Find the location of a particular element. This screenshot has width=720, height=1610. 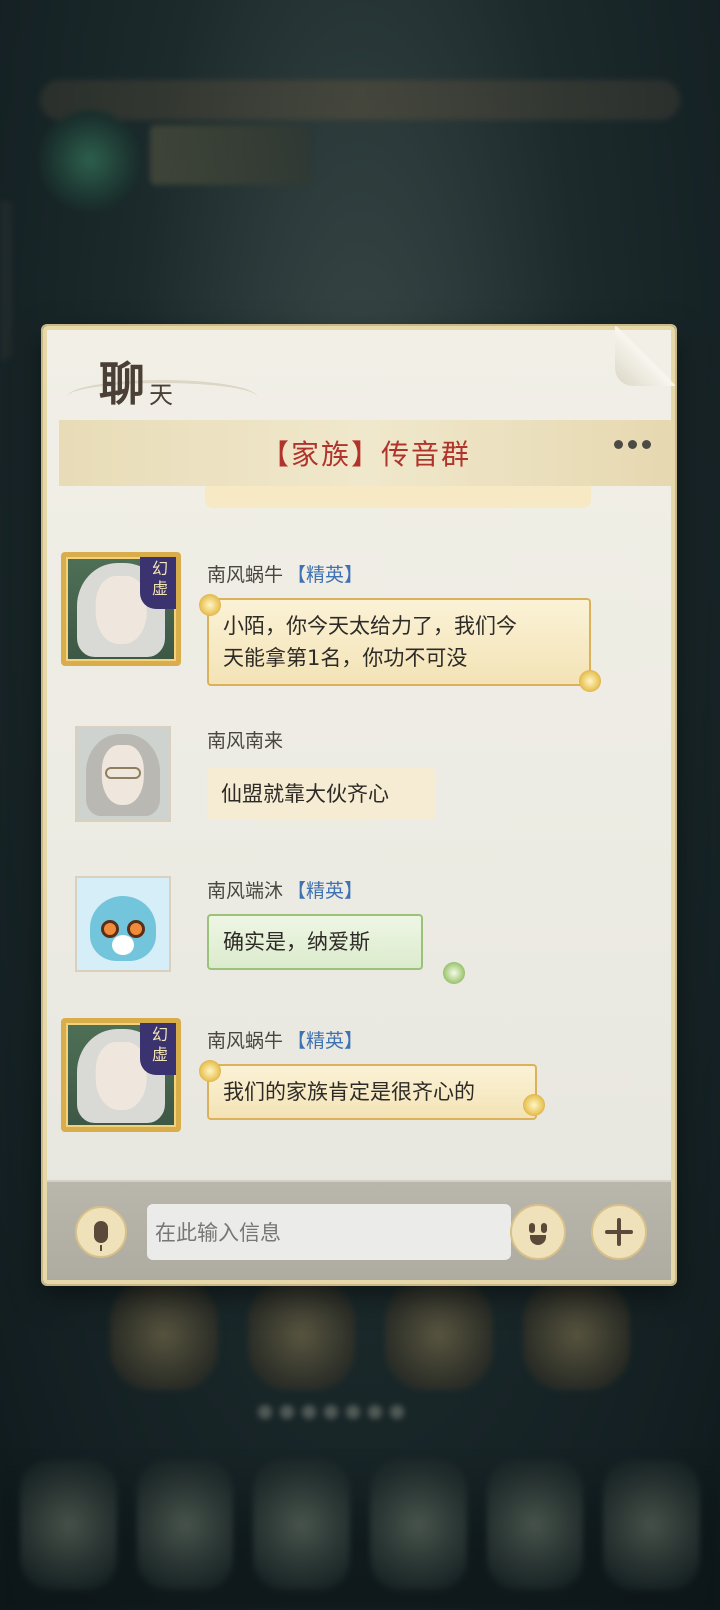

bg-page-dots is located at coordinates (331, 1412).